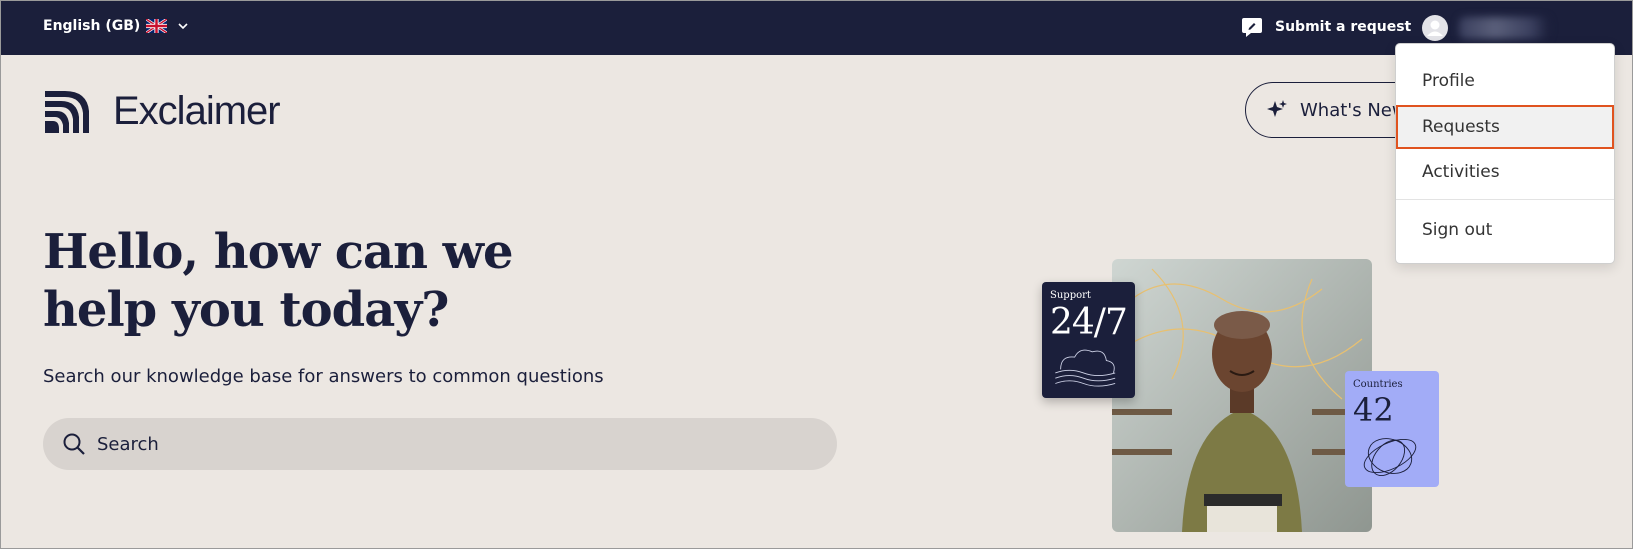  I want to click on language-selector: English (GB), so click(116, 26).